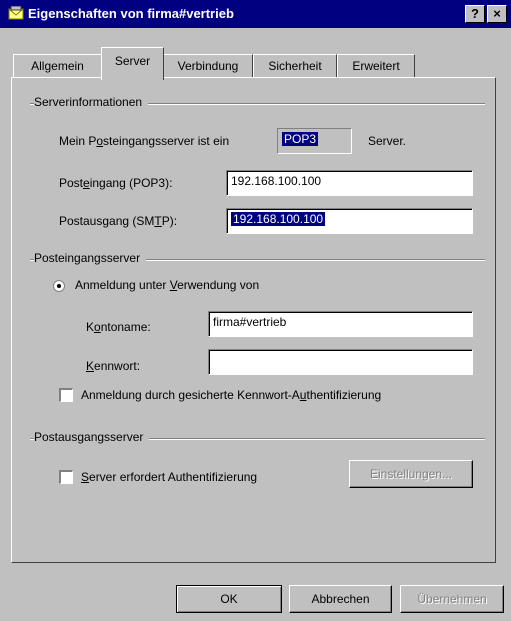 Image resolution: width=511 pixels, height=621 pixels. What do you see at coordinates (167, 285) in the screenshot?
I see `login-radio-label: Anmeldung unter Verwendung von` at bounding box center [167, 285].